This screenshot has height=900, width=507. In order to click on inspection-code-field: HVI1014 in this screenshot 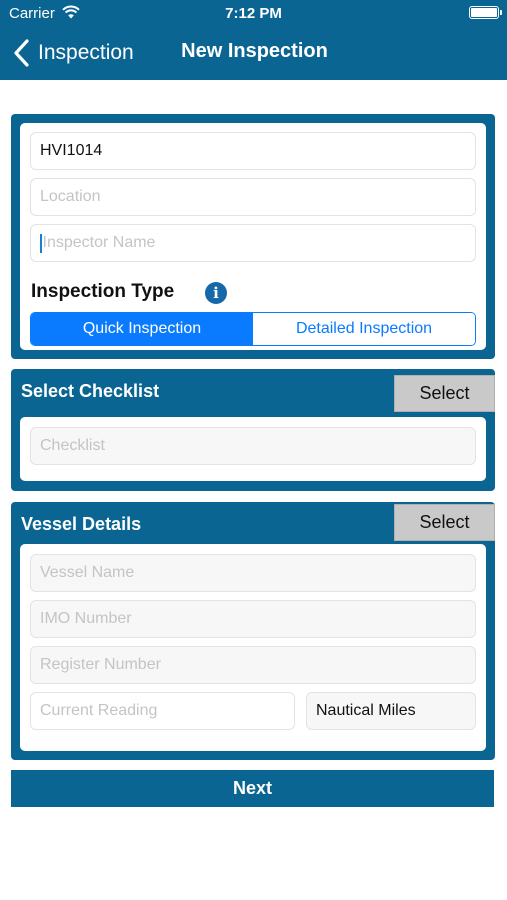, I will do `click(253, 151)`.